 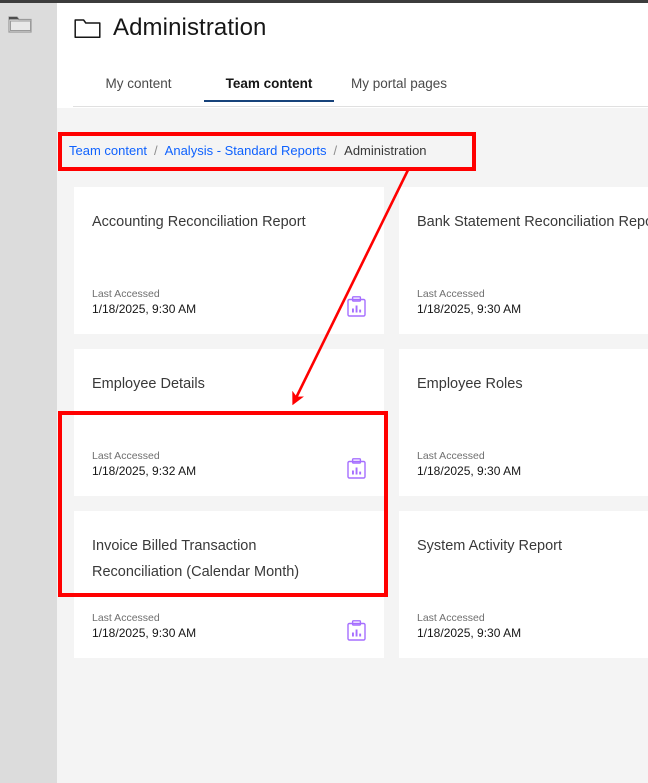 I want to click on tab-team-content: Team content, so click(x=269, y=89).